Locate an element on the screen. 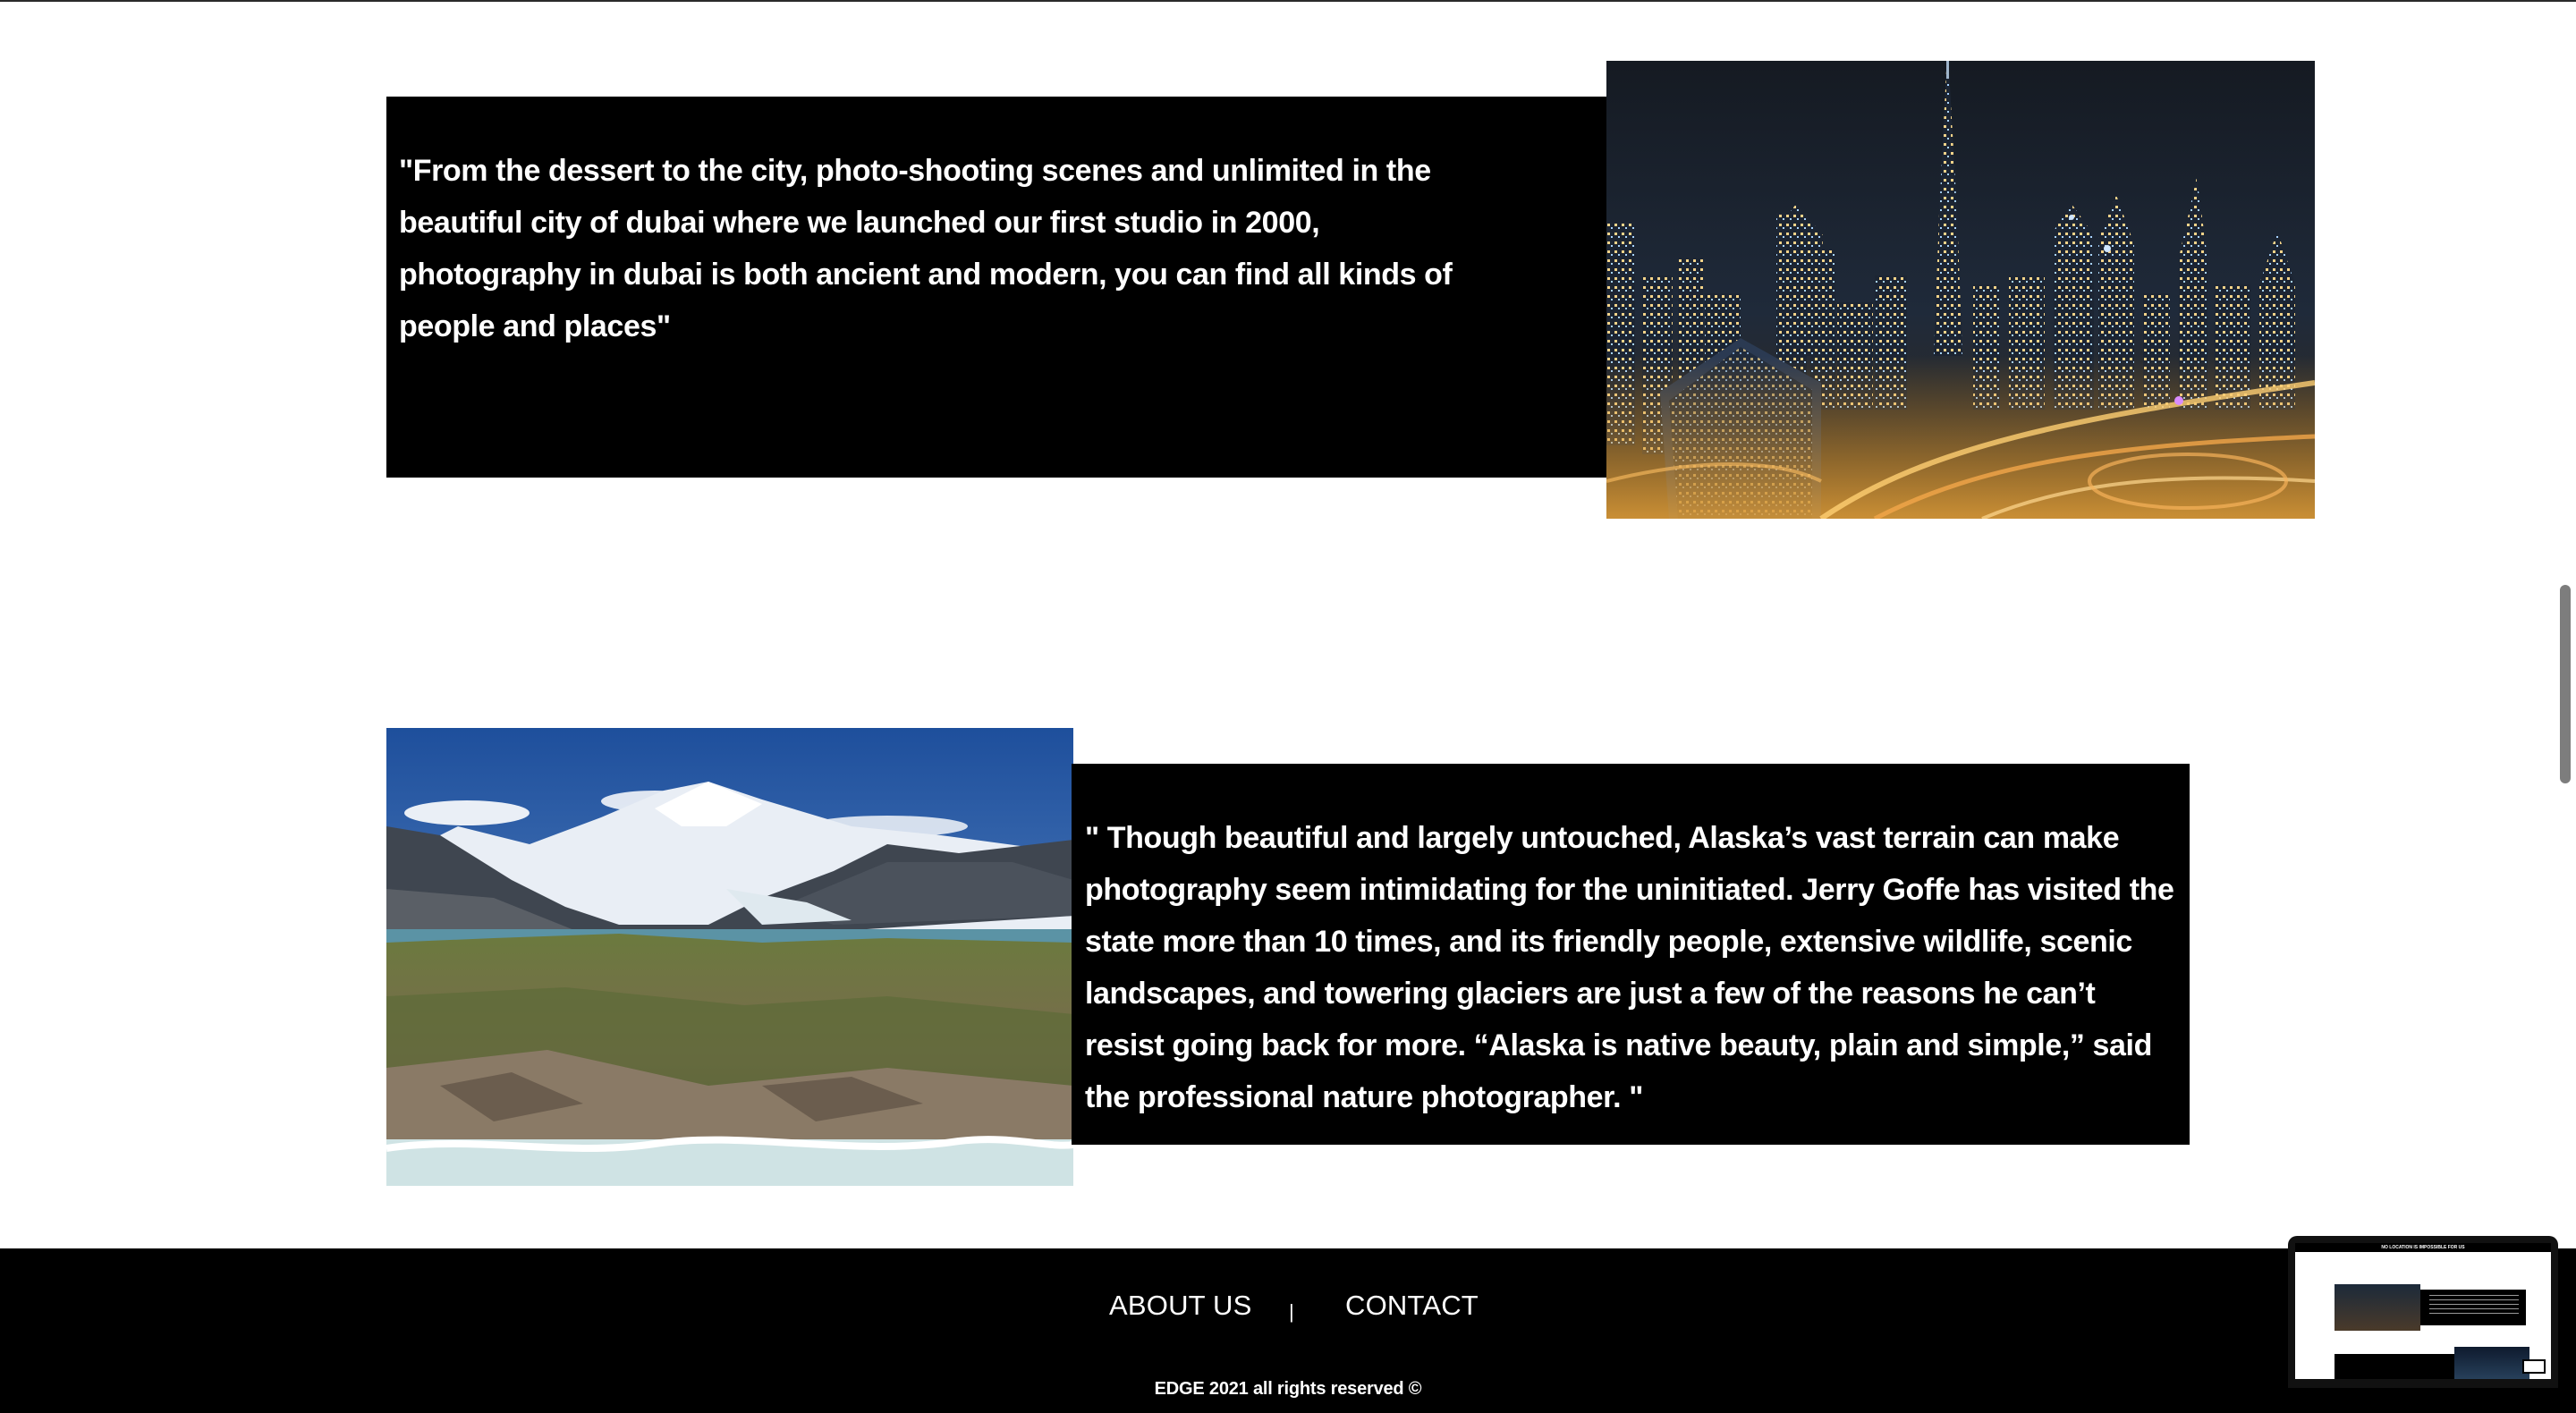 The width and height of the screenshot is (2576, 1413). preview-text-lines is located at coordinates (2474, 1305).